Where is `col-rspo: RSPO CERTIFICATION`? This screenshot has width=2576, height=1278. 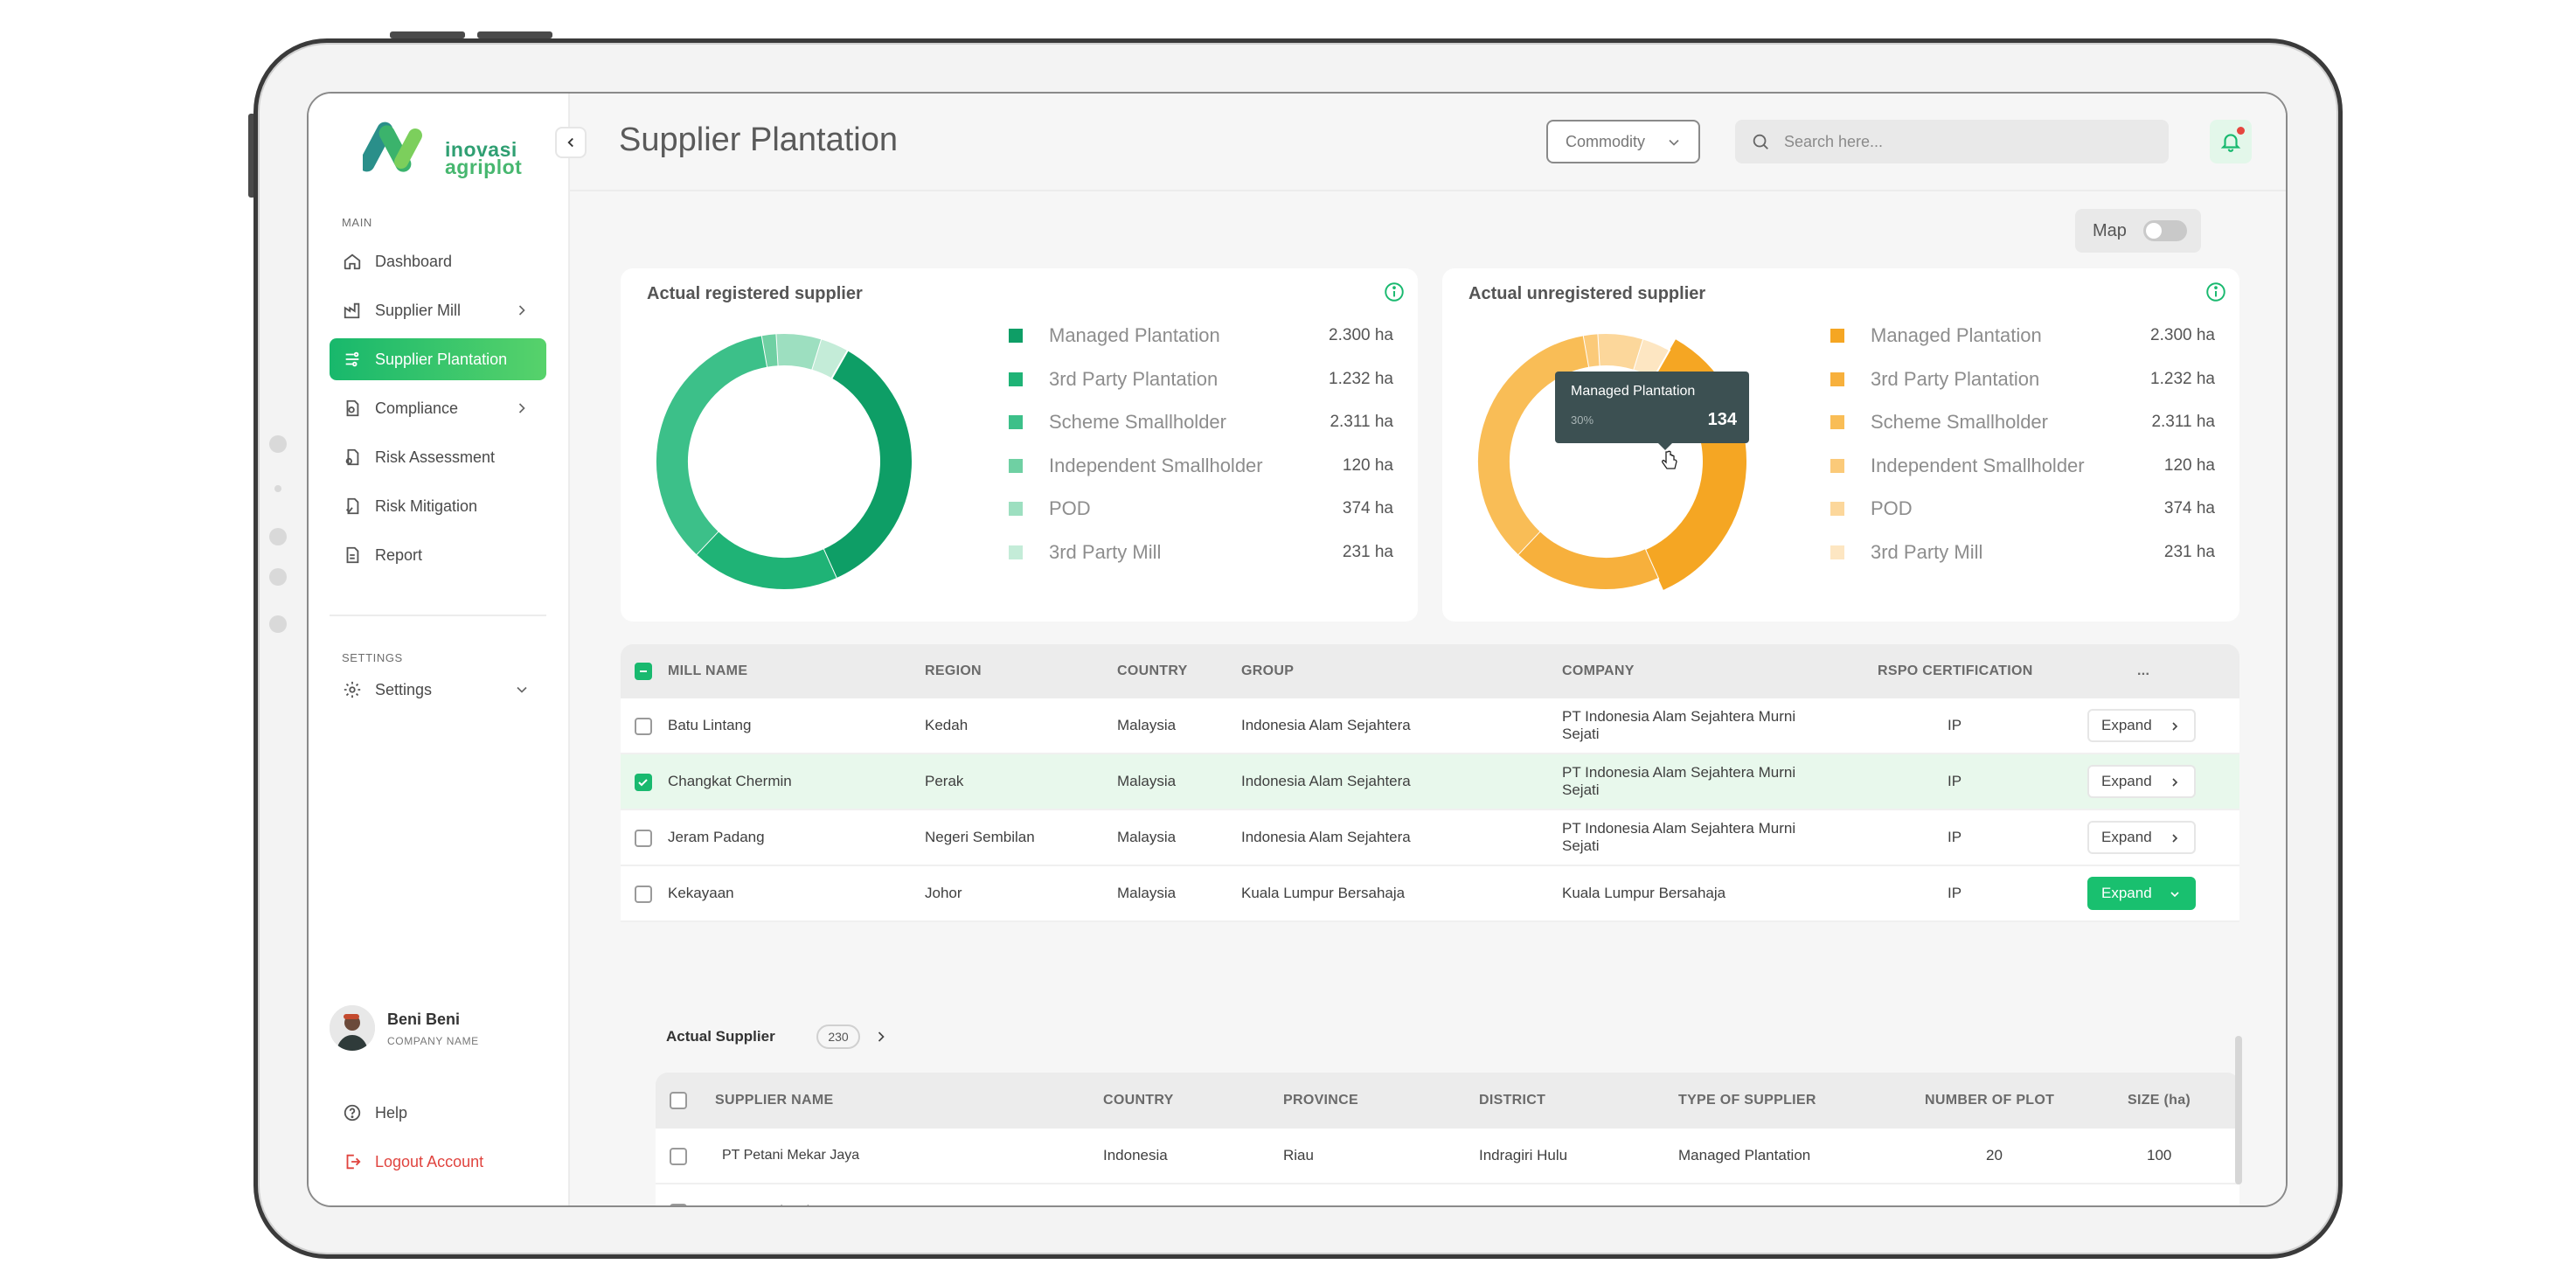 col-rspo: RSPO CERTIFICATION is located at coordinates (1956, 671).